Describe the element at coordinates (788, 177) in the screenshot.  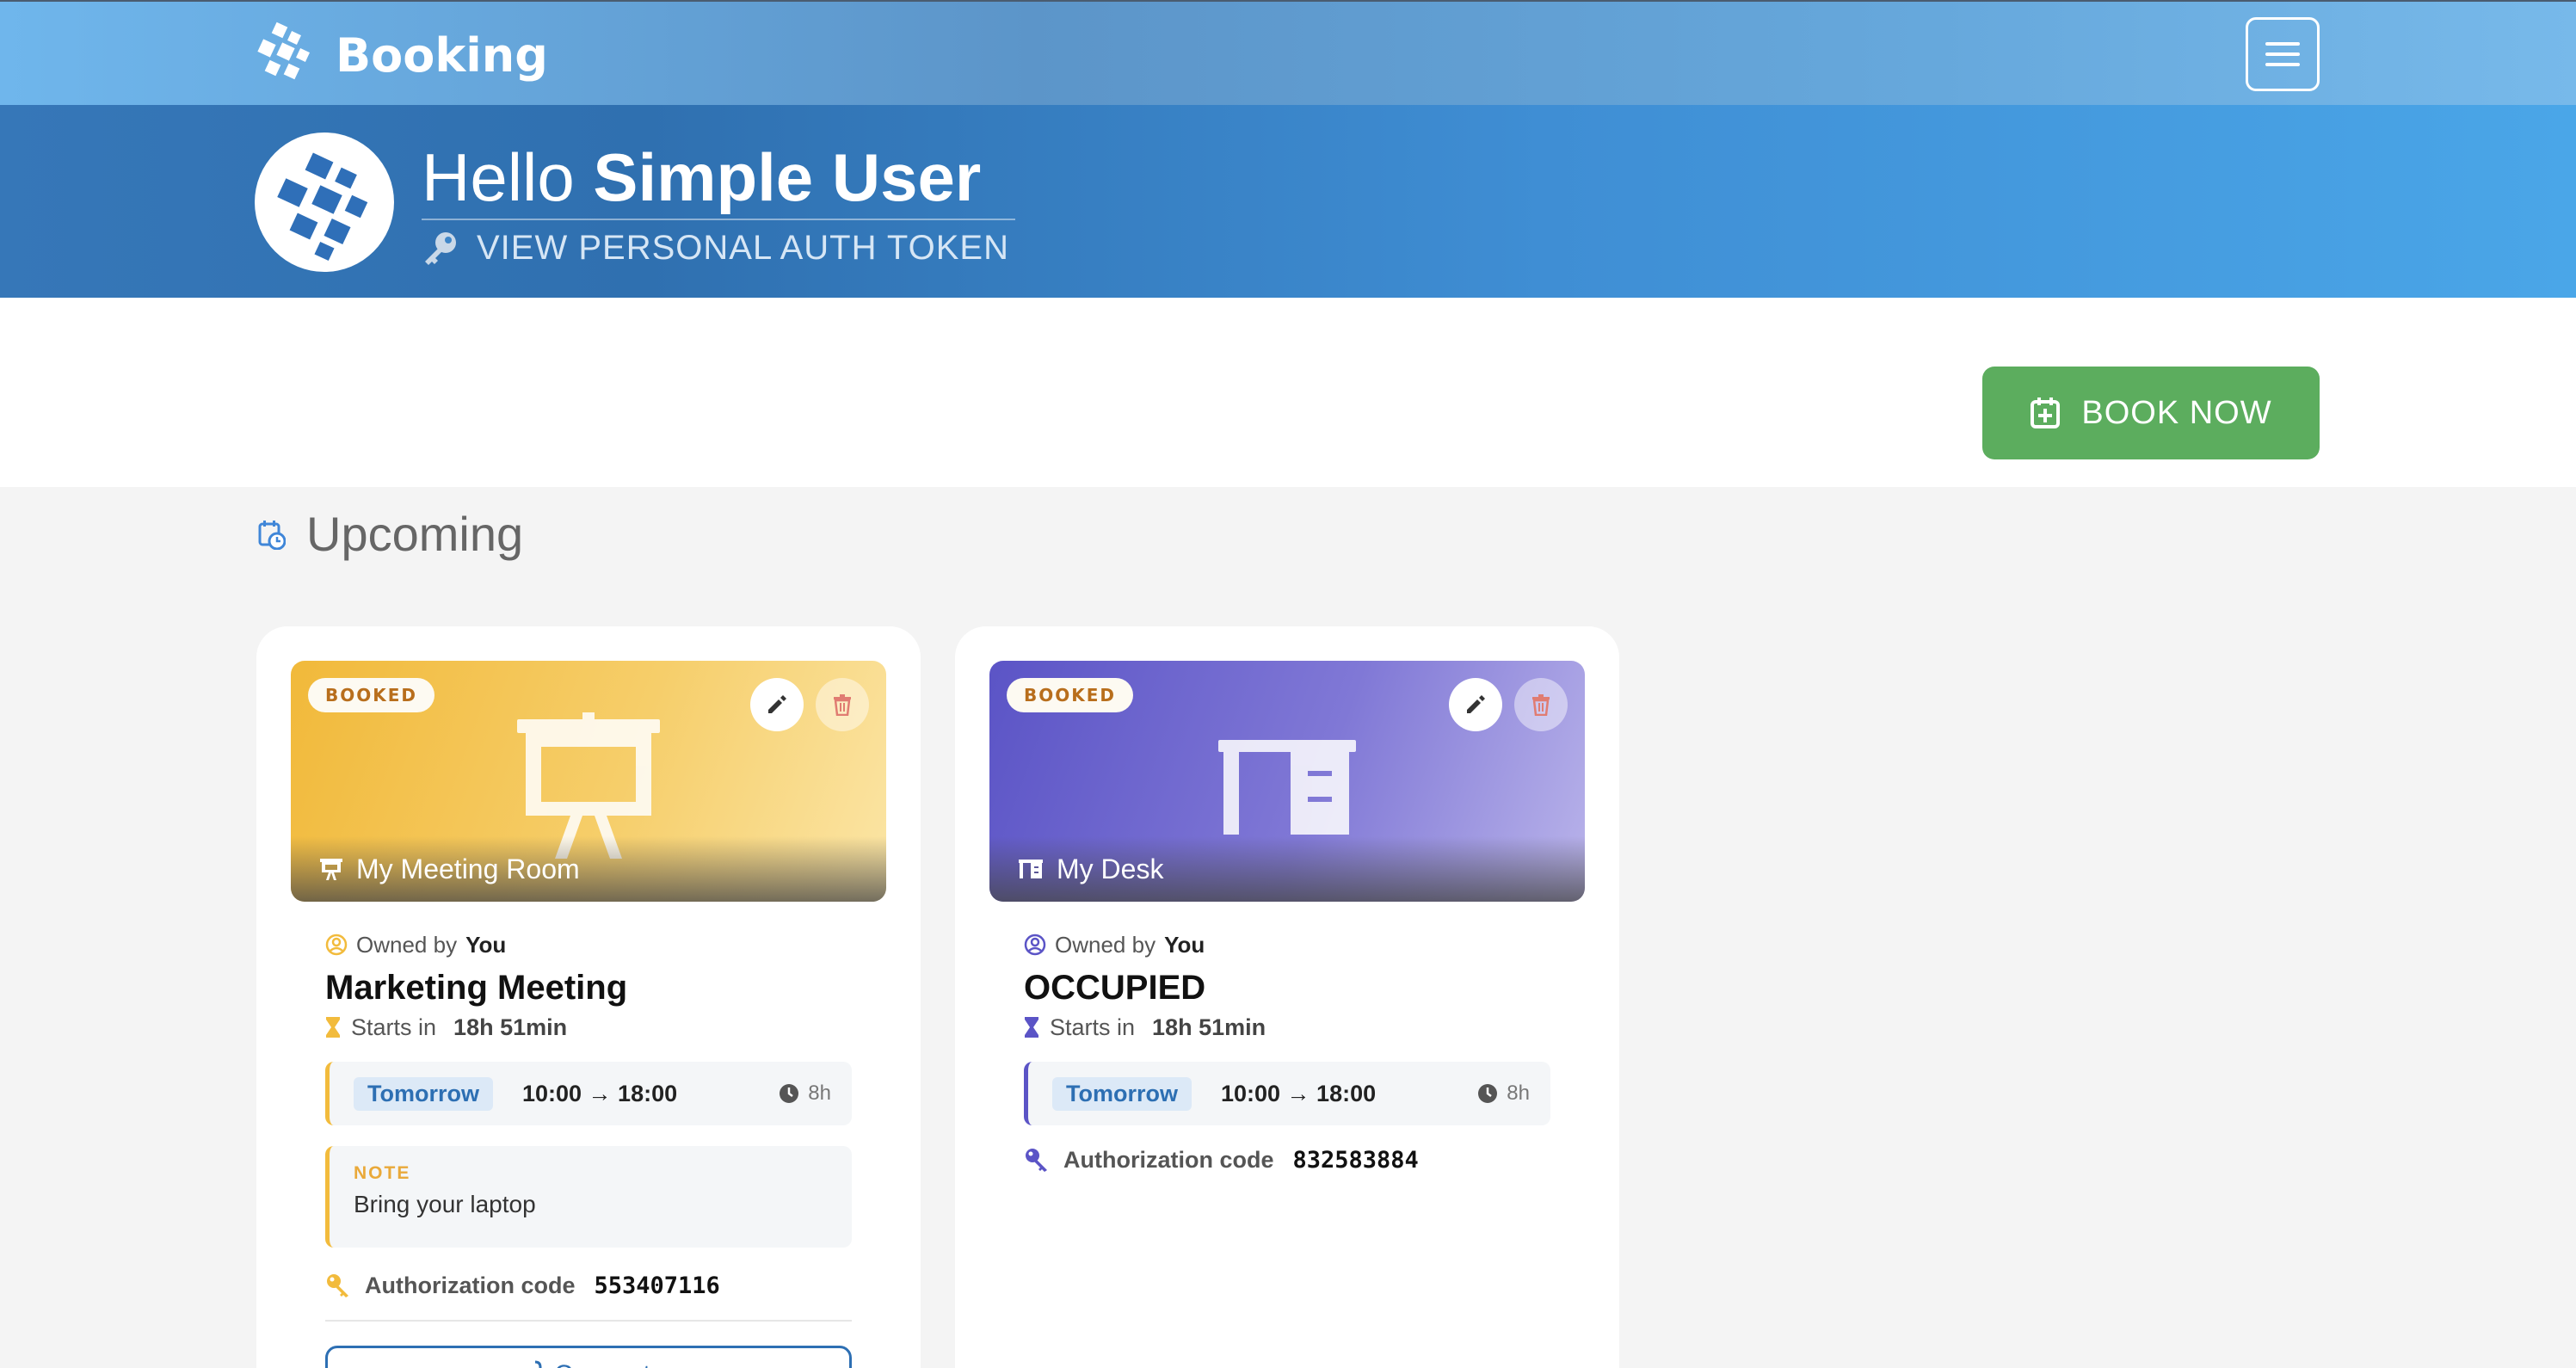
I see `user-name: Simple User` at that location.